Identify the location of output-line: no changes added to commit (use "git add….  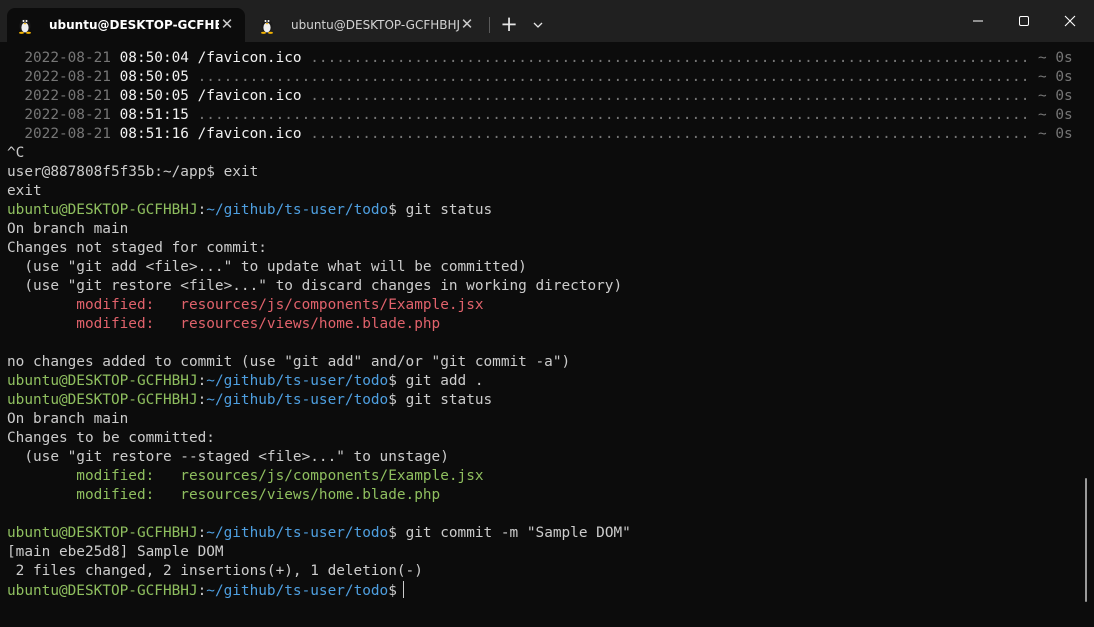
(289, 362).